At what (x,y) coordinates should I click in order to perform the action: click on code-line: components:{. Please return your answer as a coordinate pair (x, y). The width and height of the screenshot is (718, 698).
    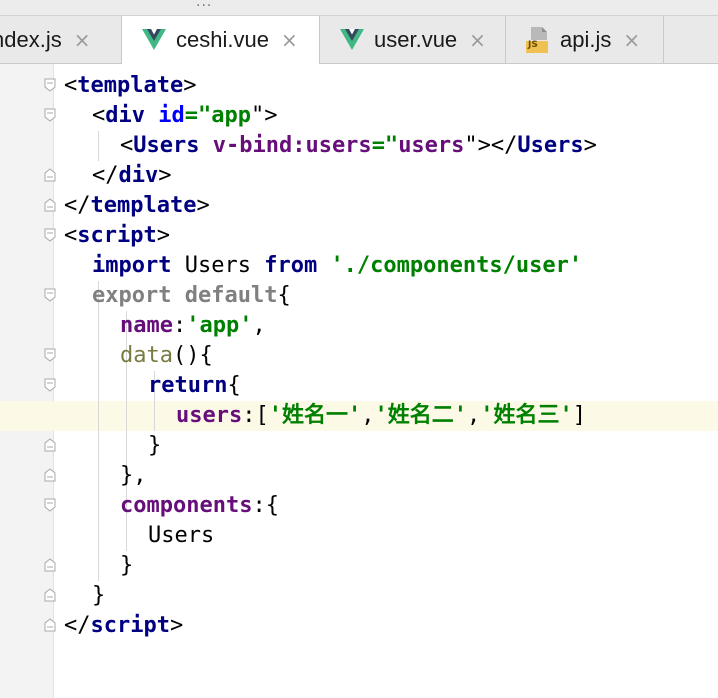
    Looking at the image, I should click on (199, 505).